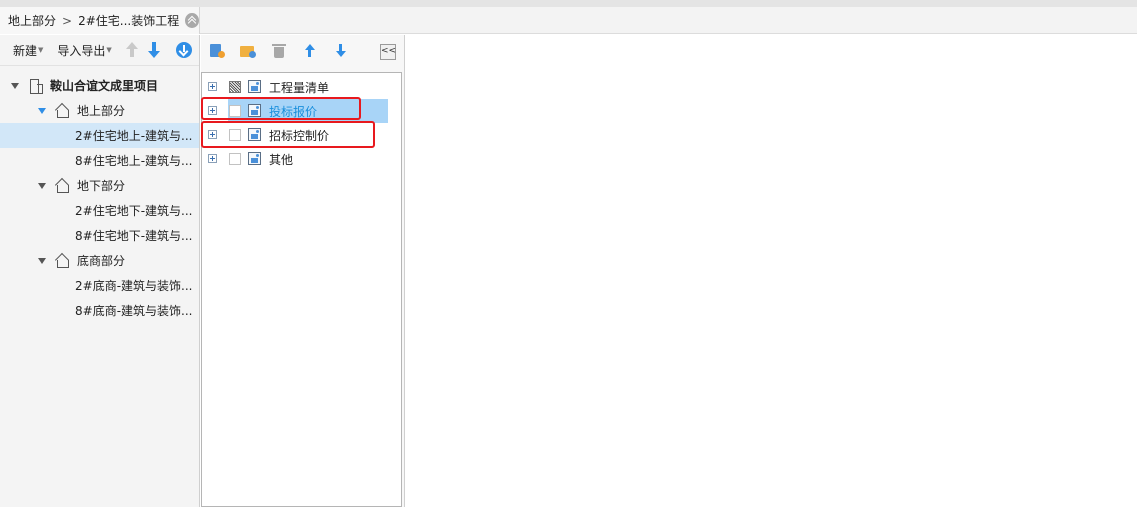 This screenshot has width=1137, height=507. Describe the element at coordinates (279, 51) in the screenshot. I see `trash-icon` at that location.